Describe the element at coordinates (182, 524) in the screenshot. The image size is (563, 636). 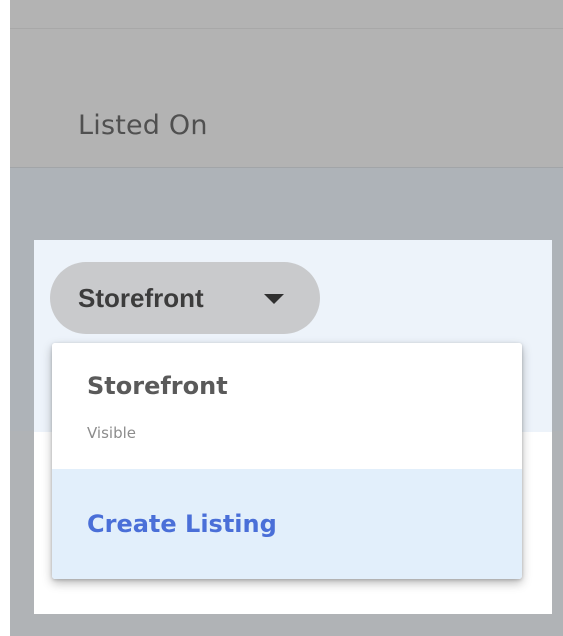
I see `menu-item-create-listing-label: Create Listing` at that location.